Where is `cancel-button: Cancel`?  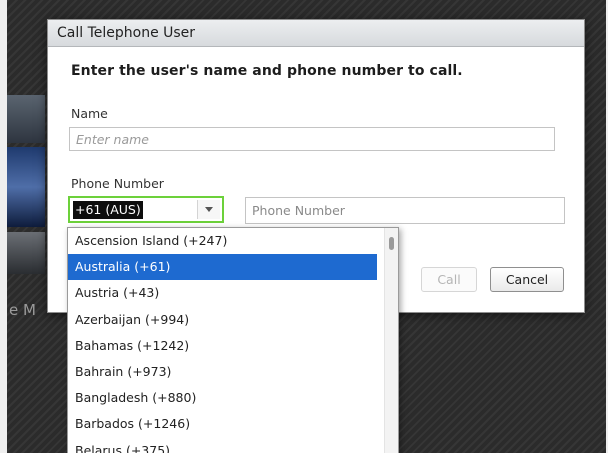
cancel-button: Cancel is located at coordinates (527, 279).